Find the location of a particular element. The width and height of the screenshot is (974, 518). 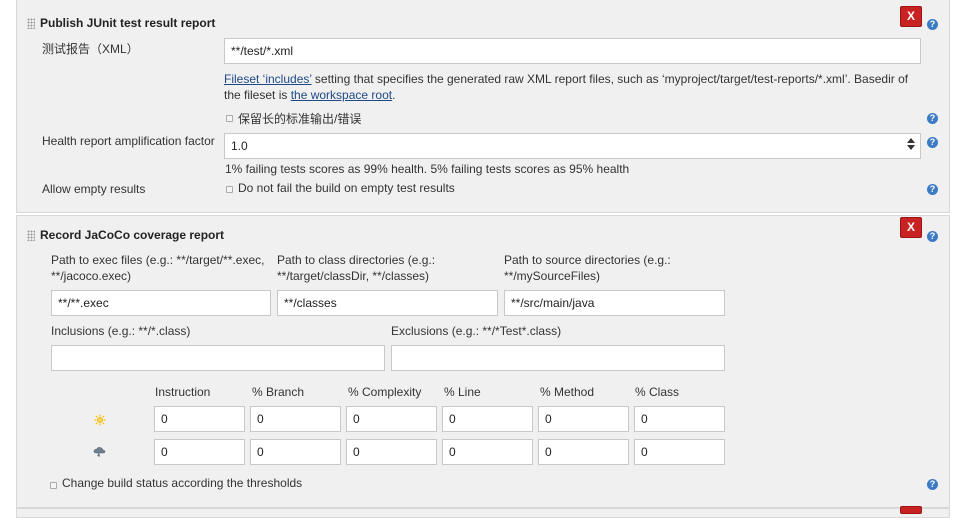

exec-path-input: **/**.exec is located at coordinates (161, 303).